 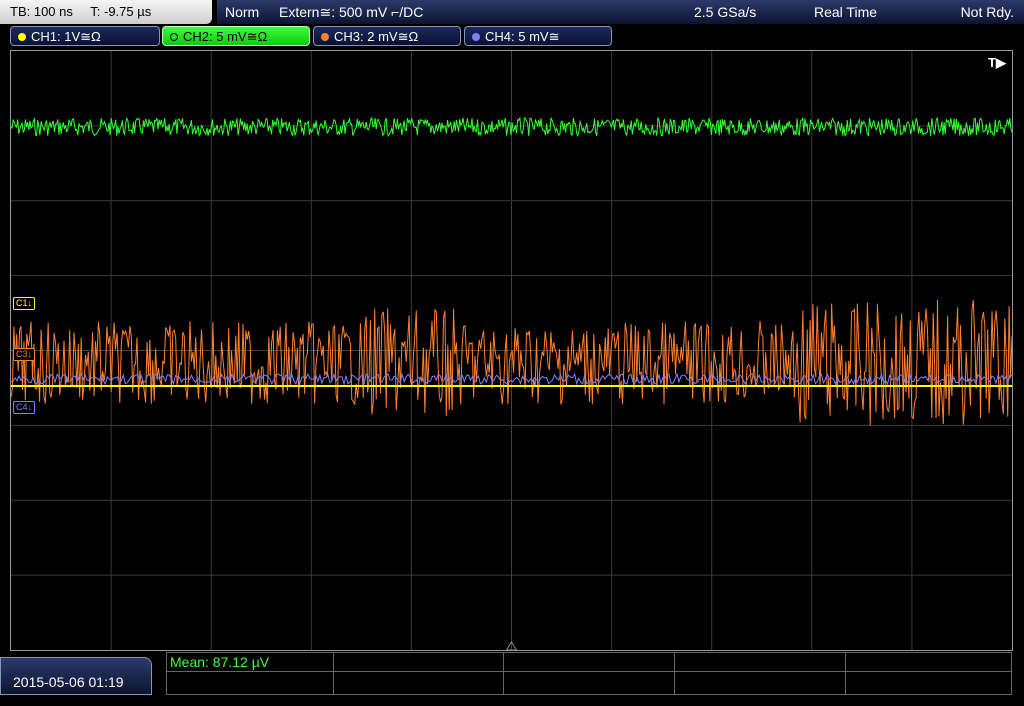 I want to click on ch1-ref-marker: C1↓, so click(x=24, y=303).